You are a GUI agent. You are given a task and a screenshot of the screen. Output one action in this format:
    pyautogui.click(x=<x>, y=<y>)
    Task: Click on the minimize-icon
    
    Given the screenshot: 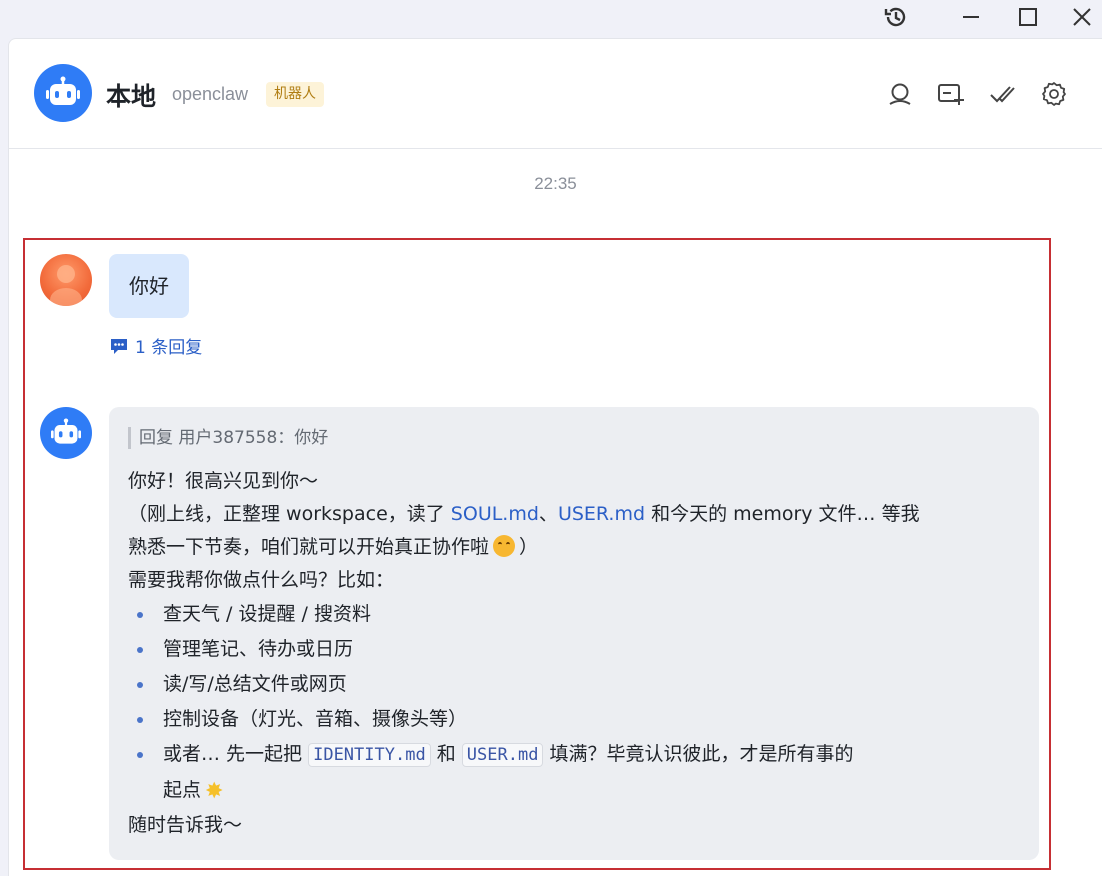 What is the action you would take?
    pyautogui.click(x=971, y=17)
    